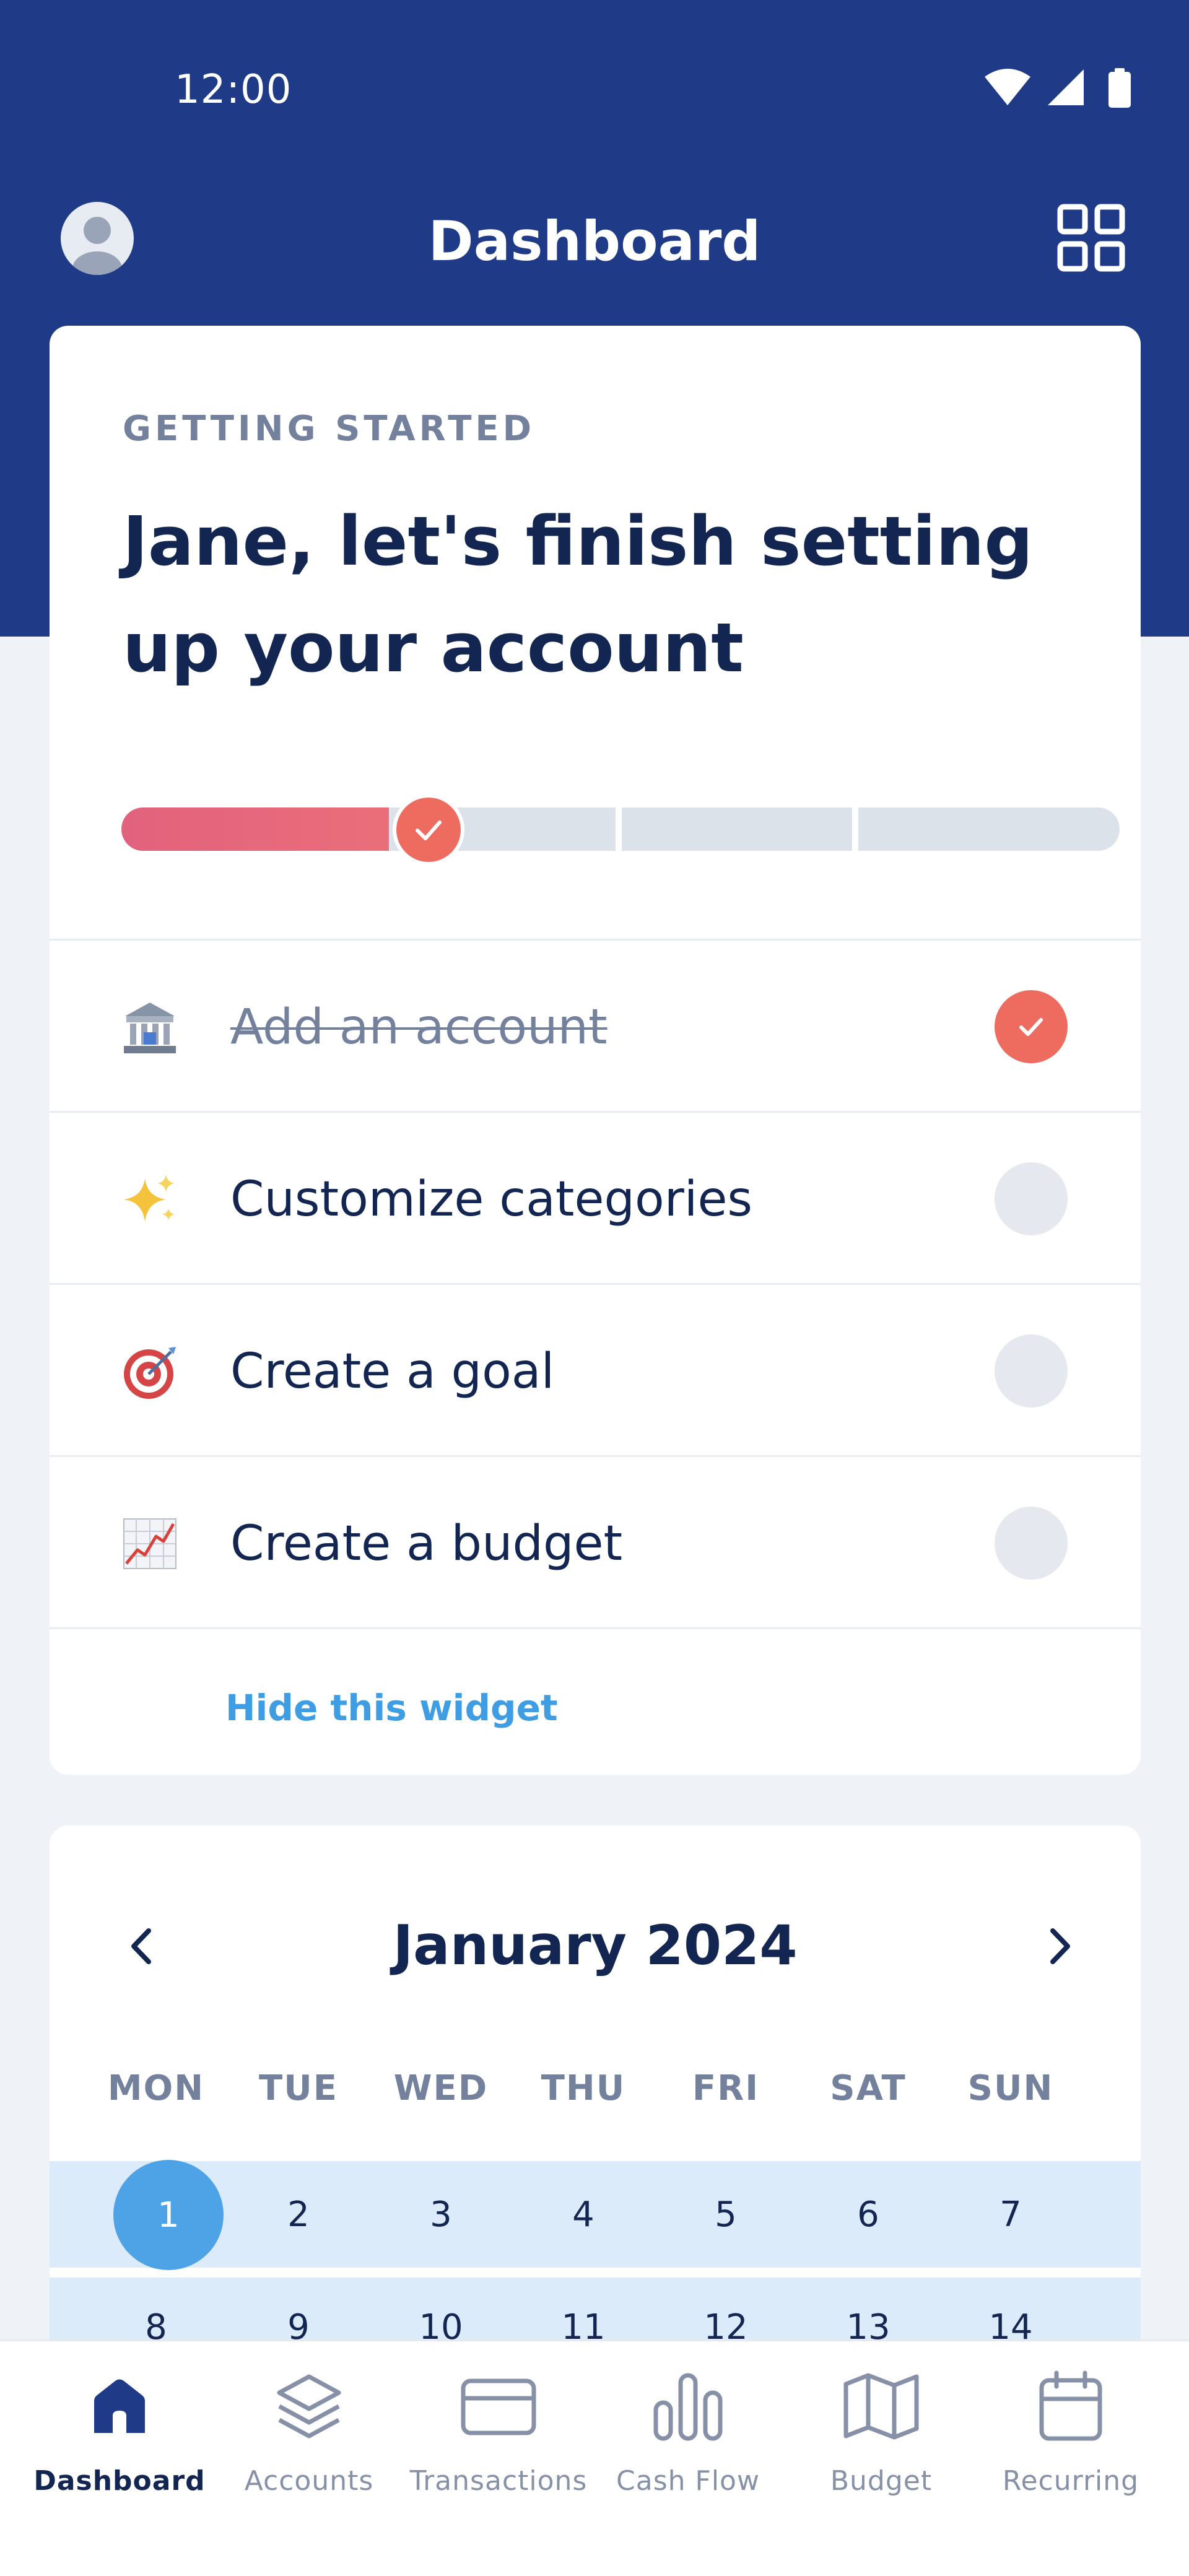 The width and height of the screenshot is (1189, 2576). What do you see at coordinates (168, 2215) in the screenshot?
I see `calendar-day-selected: 1` at bounding box center [168, 2215].